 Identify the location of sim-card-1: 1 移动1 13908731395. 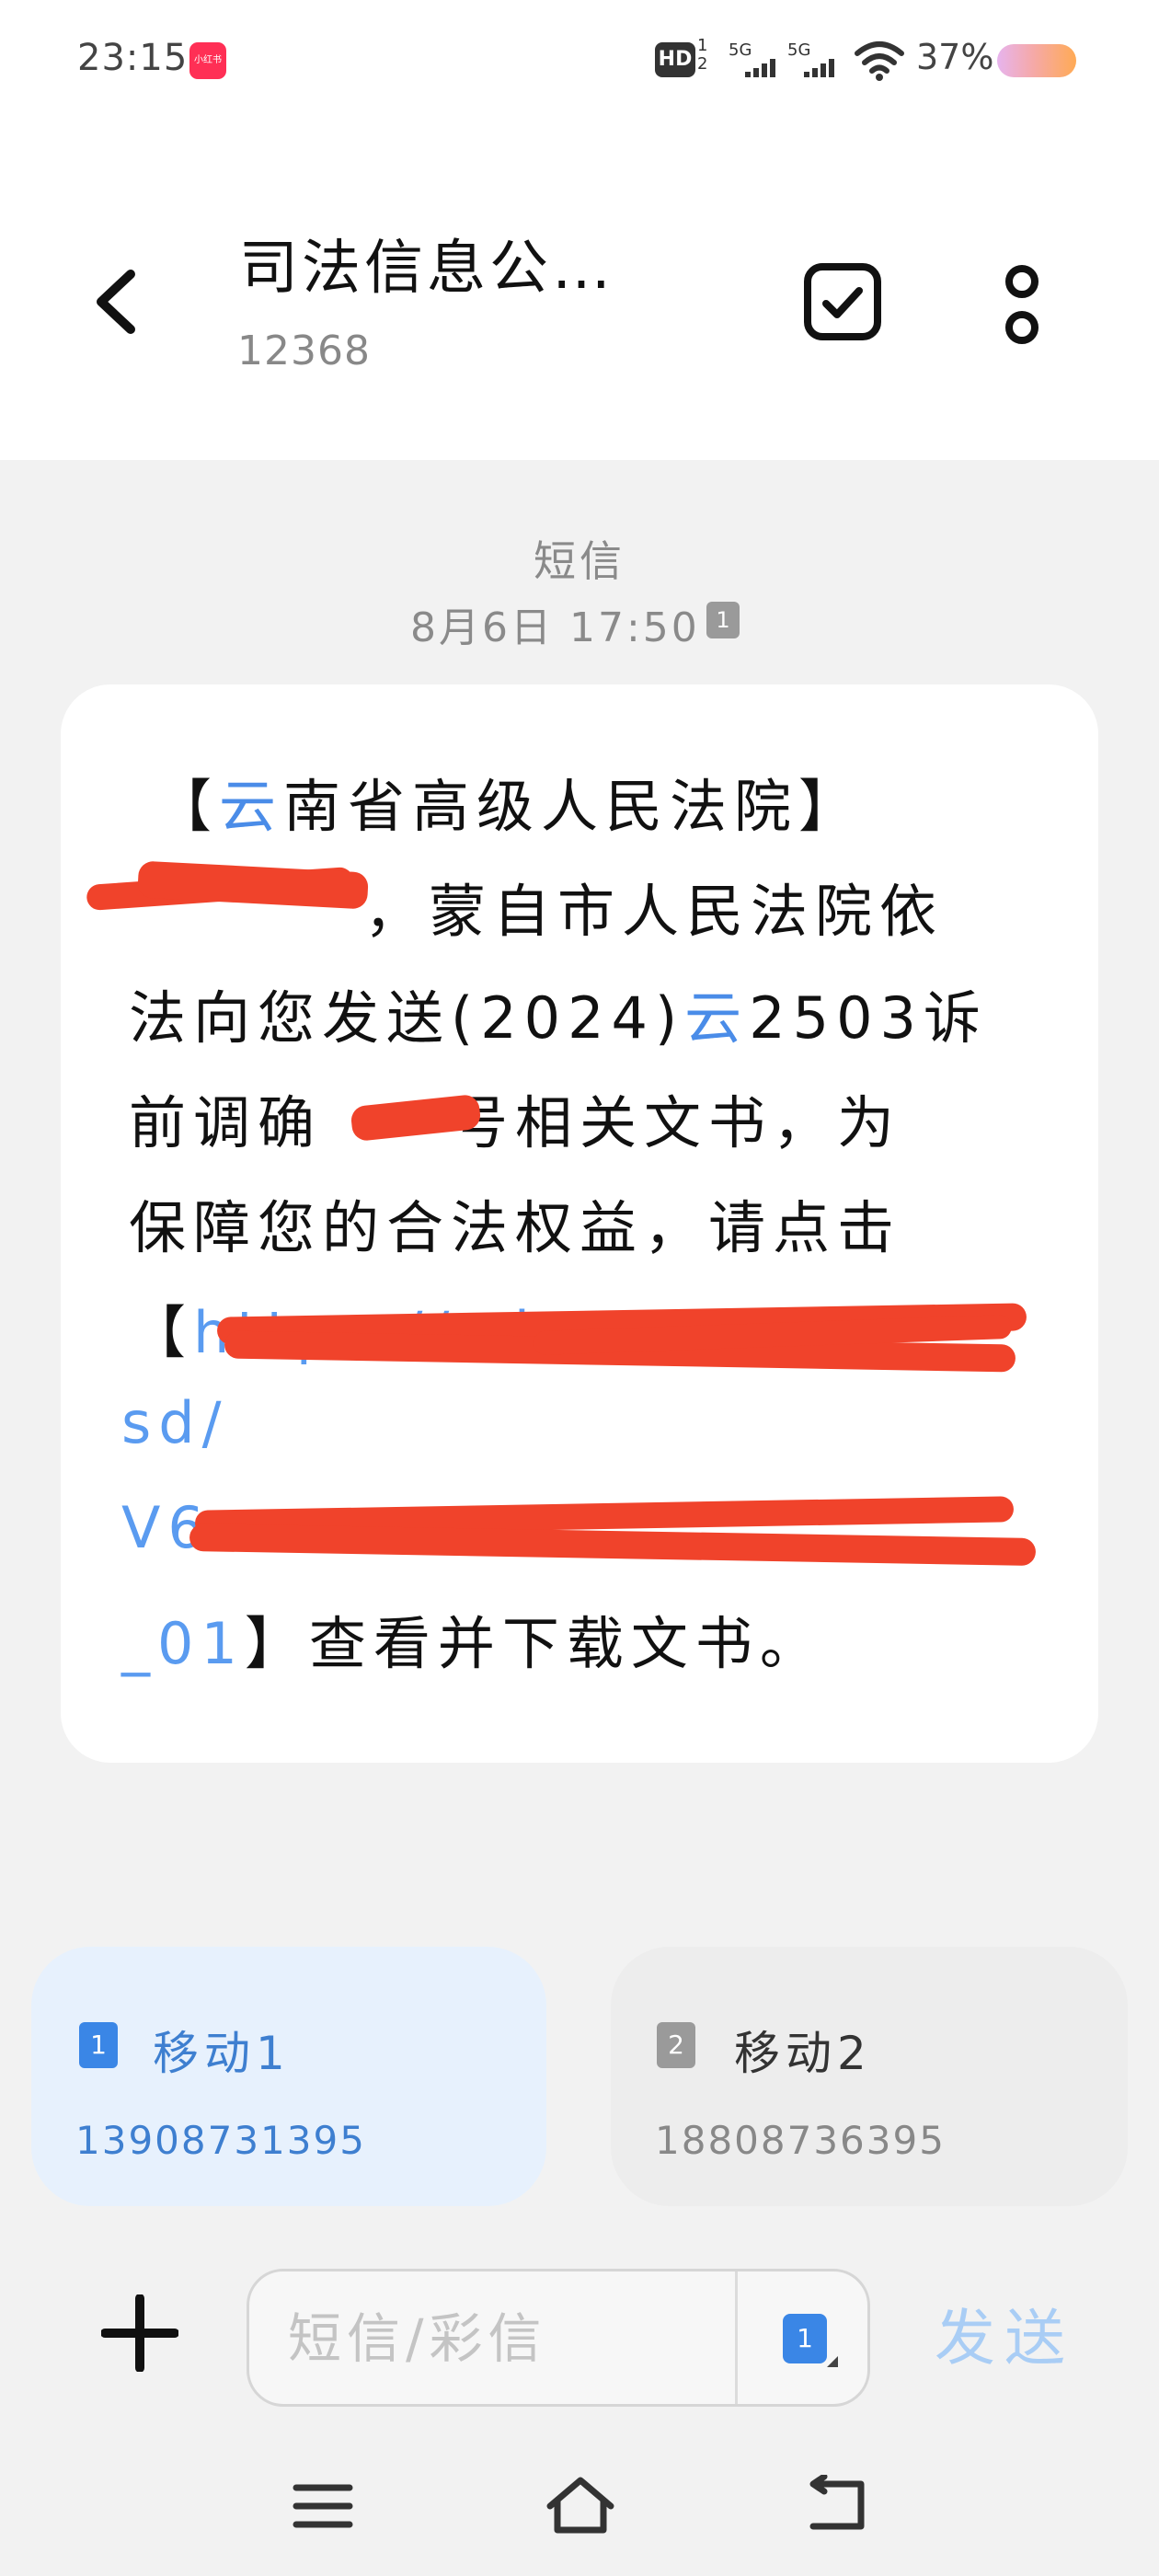
(288, 2076).